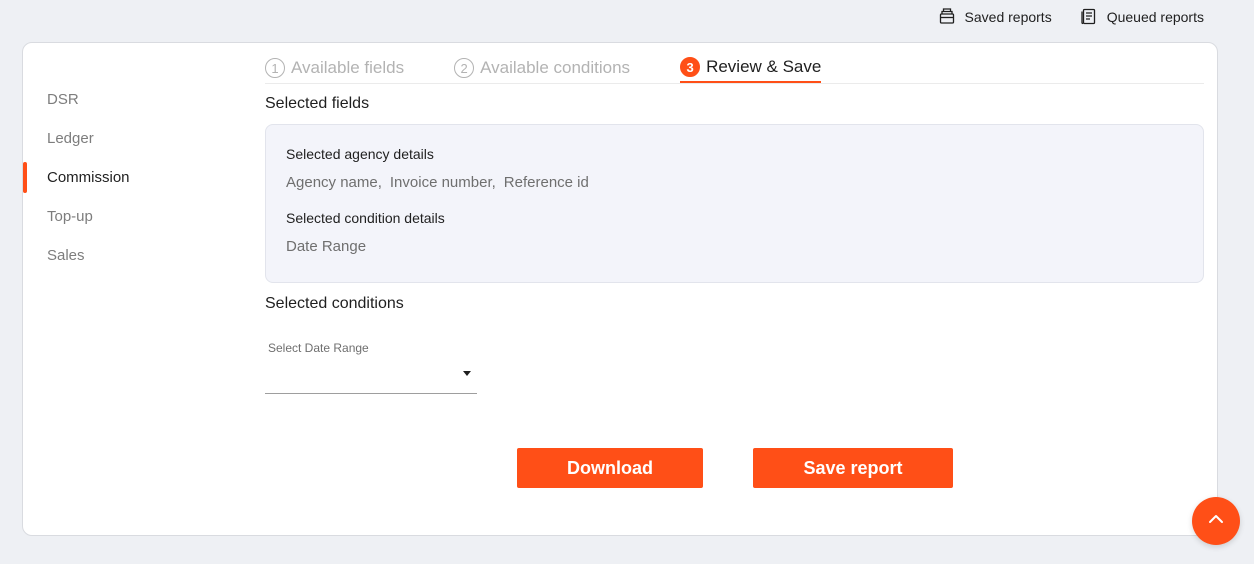  What do you see at coordinates (947, 17) in the screenshot?
I see `saved-reports-icon` at bounding box center [947, 17].